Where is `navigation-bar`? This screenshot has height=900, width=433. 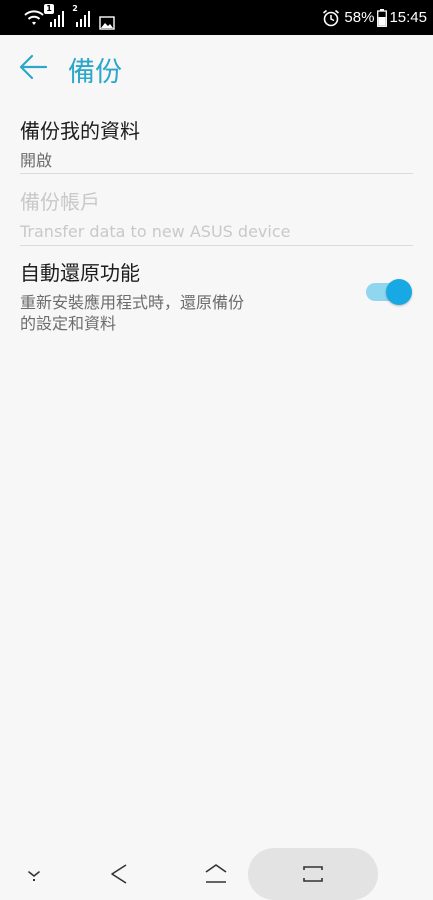 navigation-bar is located at coordinates (216, 874).